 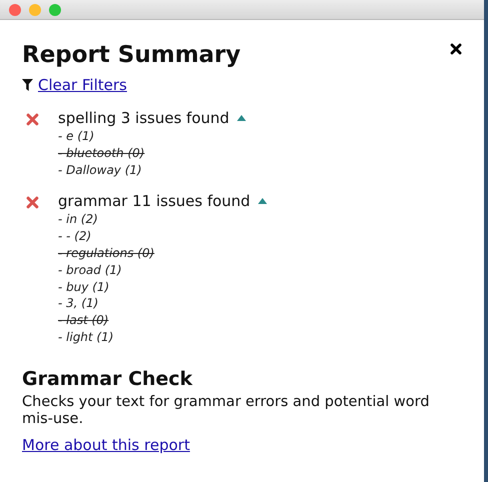 I want to click on issue-item: - bluetooth (0), so click(x=260, y=153).